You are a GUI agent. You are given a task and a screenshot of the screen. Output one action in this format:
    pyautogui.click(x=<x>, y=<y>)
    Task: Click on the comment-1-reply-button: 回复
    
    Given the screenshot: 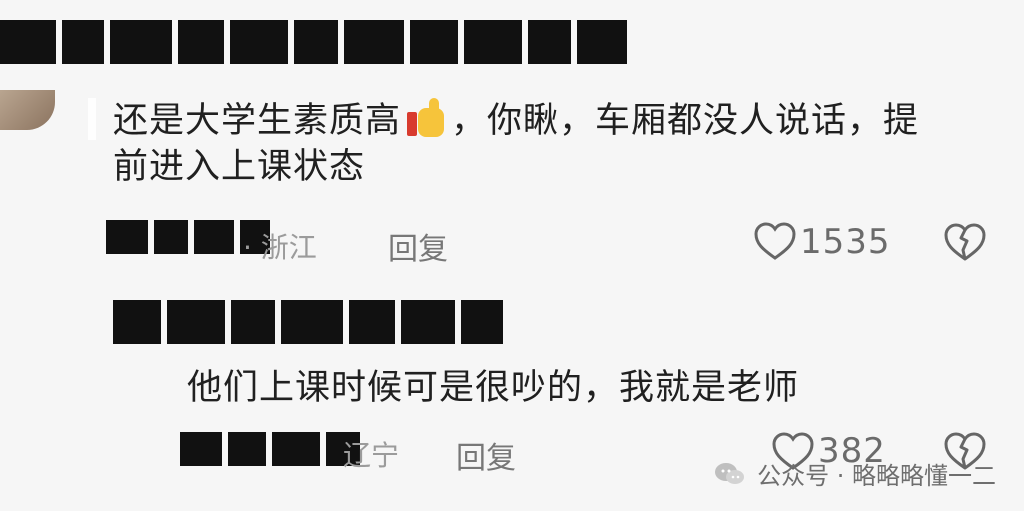 What is the action you would take?
    pyautogui.click(x=418, y=246)
    